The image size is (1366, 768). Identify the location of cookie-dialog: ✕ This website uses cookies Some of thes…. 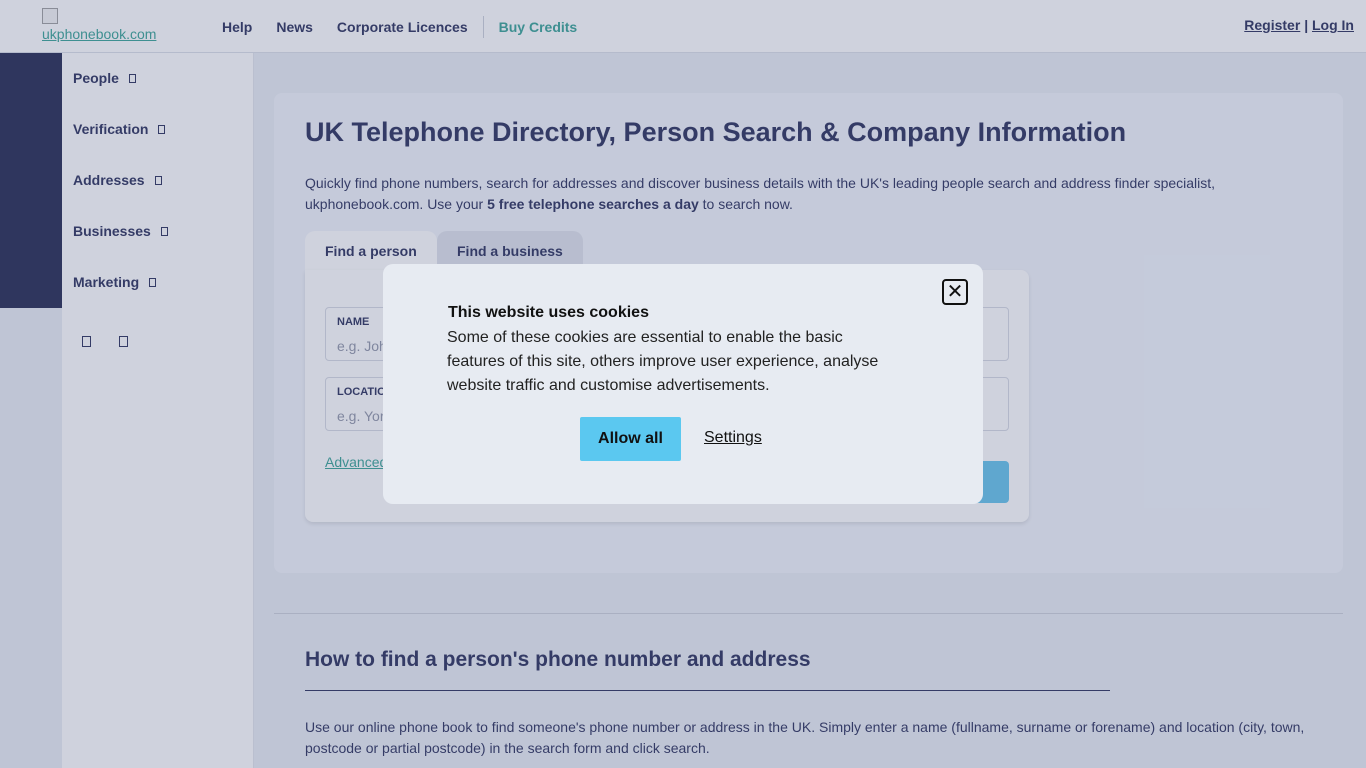
(683, 384).